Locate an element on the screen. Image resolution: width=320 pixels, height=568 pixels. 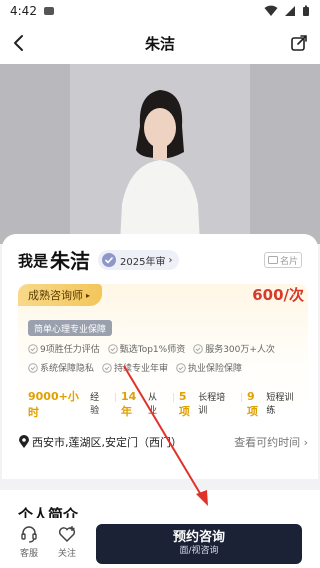
stat-label: 从业 is located at coordinates (153, 404).